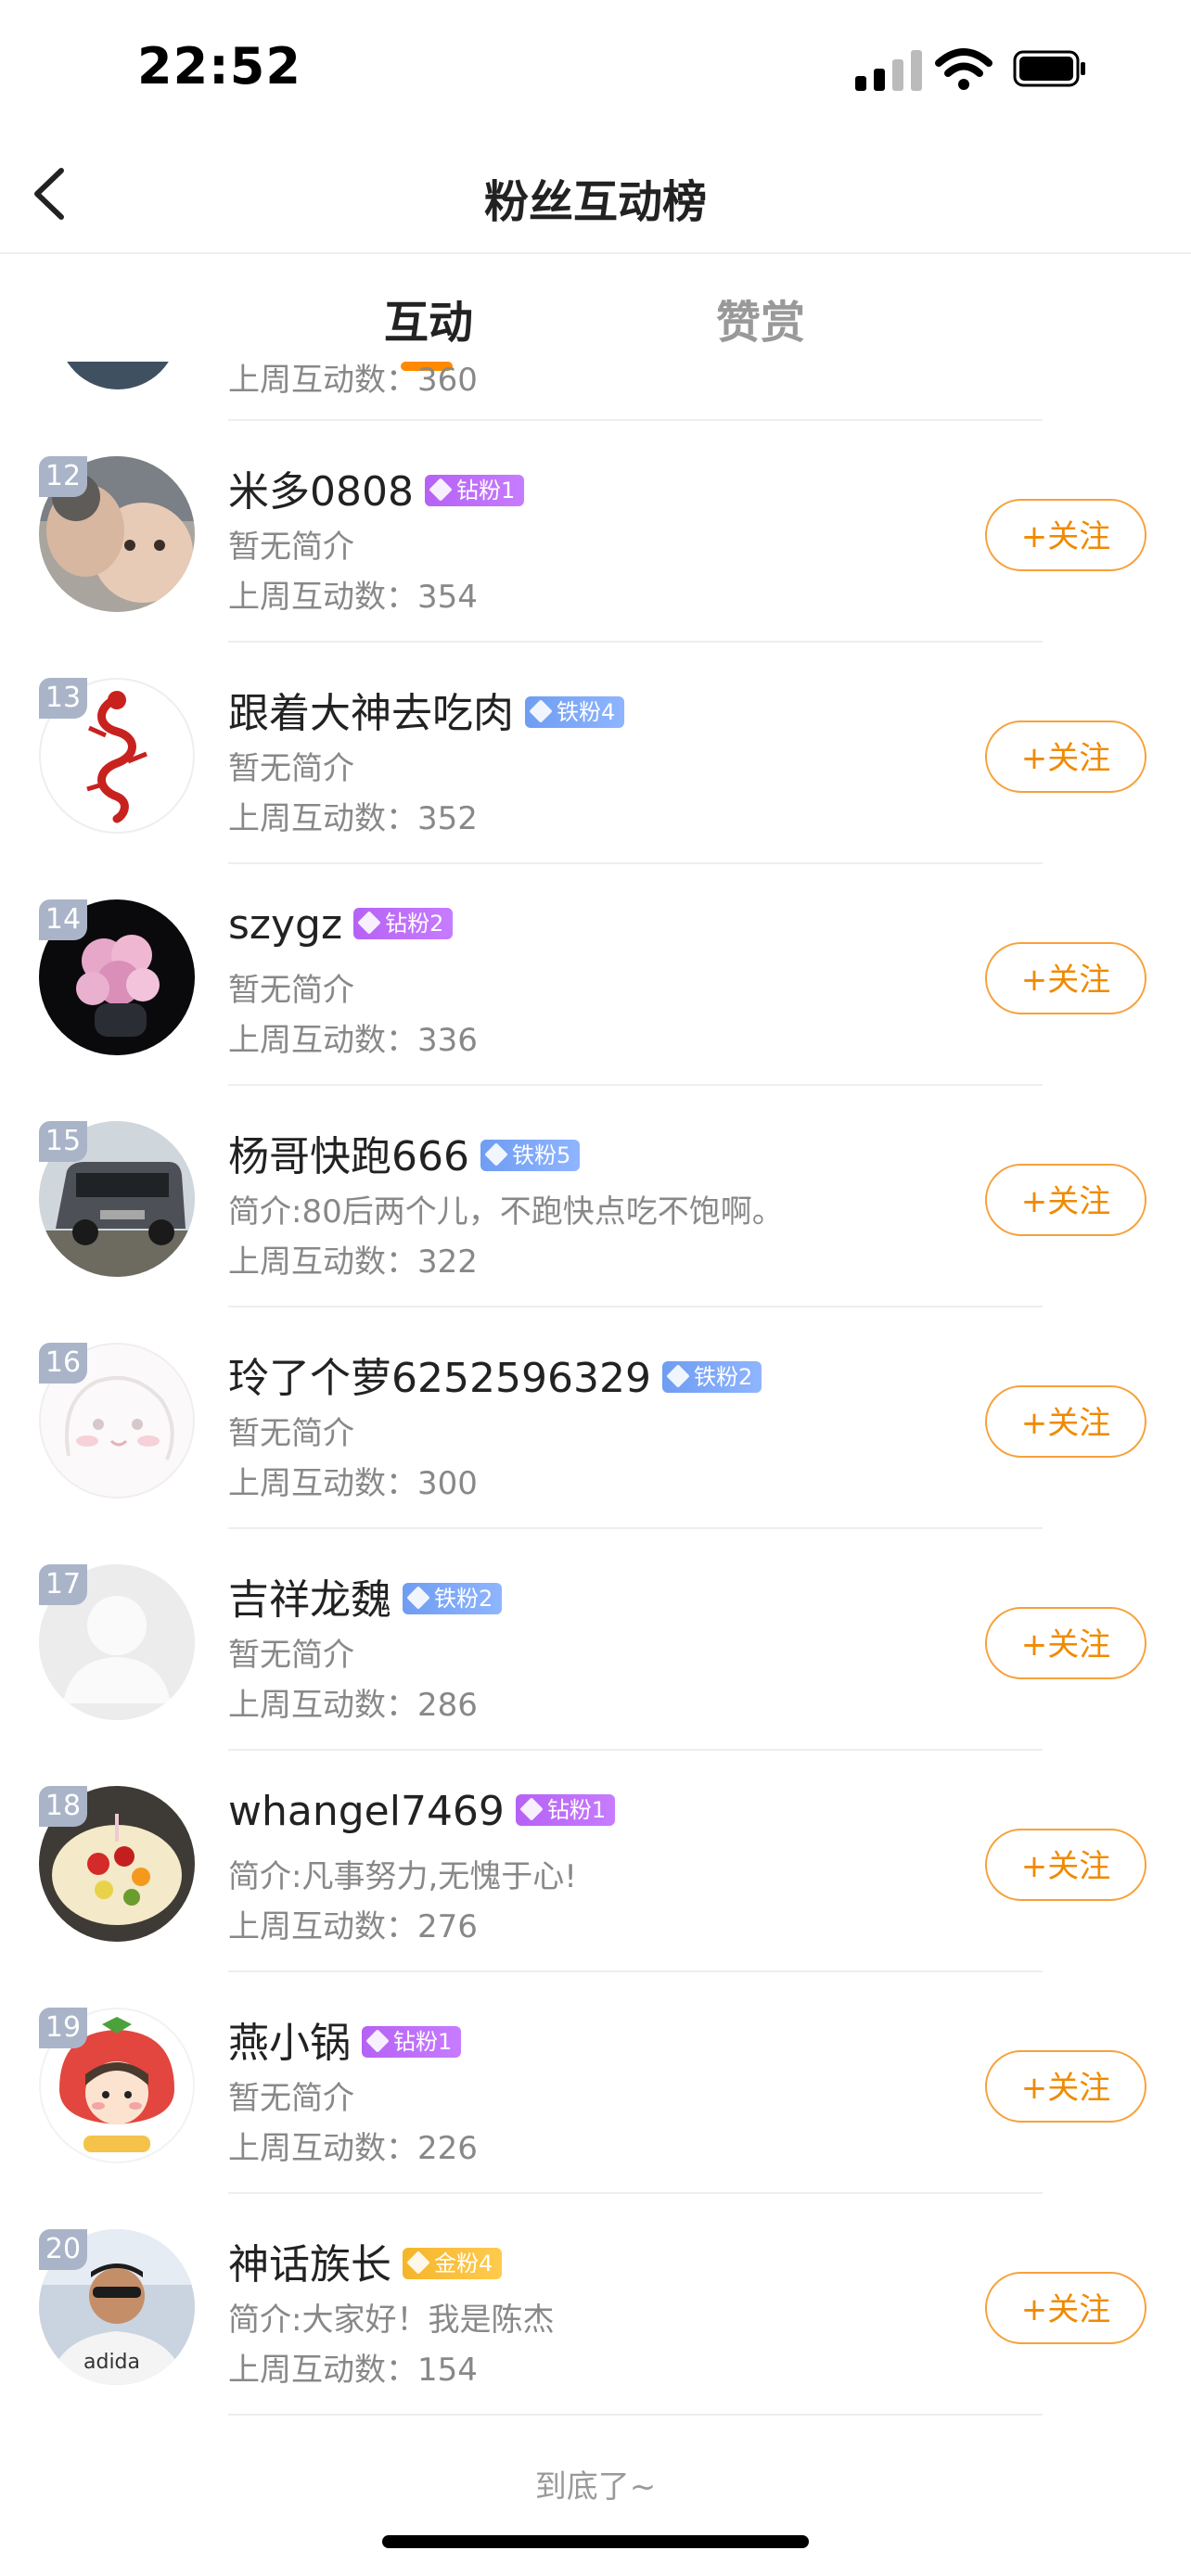 This screenshot has height=2576, width=1191. What do you see at coordinates (595, 69) in the screenshot?
I see `status-bar: 22:52` at bounding box center [595, 69].